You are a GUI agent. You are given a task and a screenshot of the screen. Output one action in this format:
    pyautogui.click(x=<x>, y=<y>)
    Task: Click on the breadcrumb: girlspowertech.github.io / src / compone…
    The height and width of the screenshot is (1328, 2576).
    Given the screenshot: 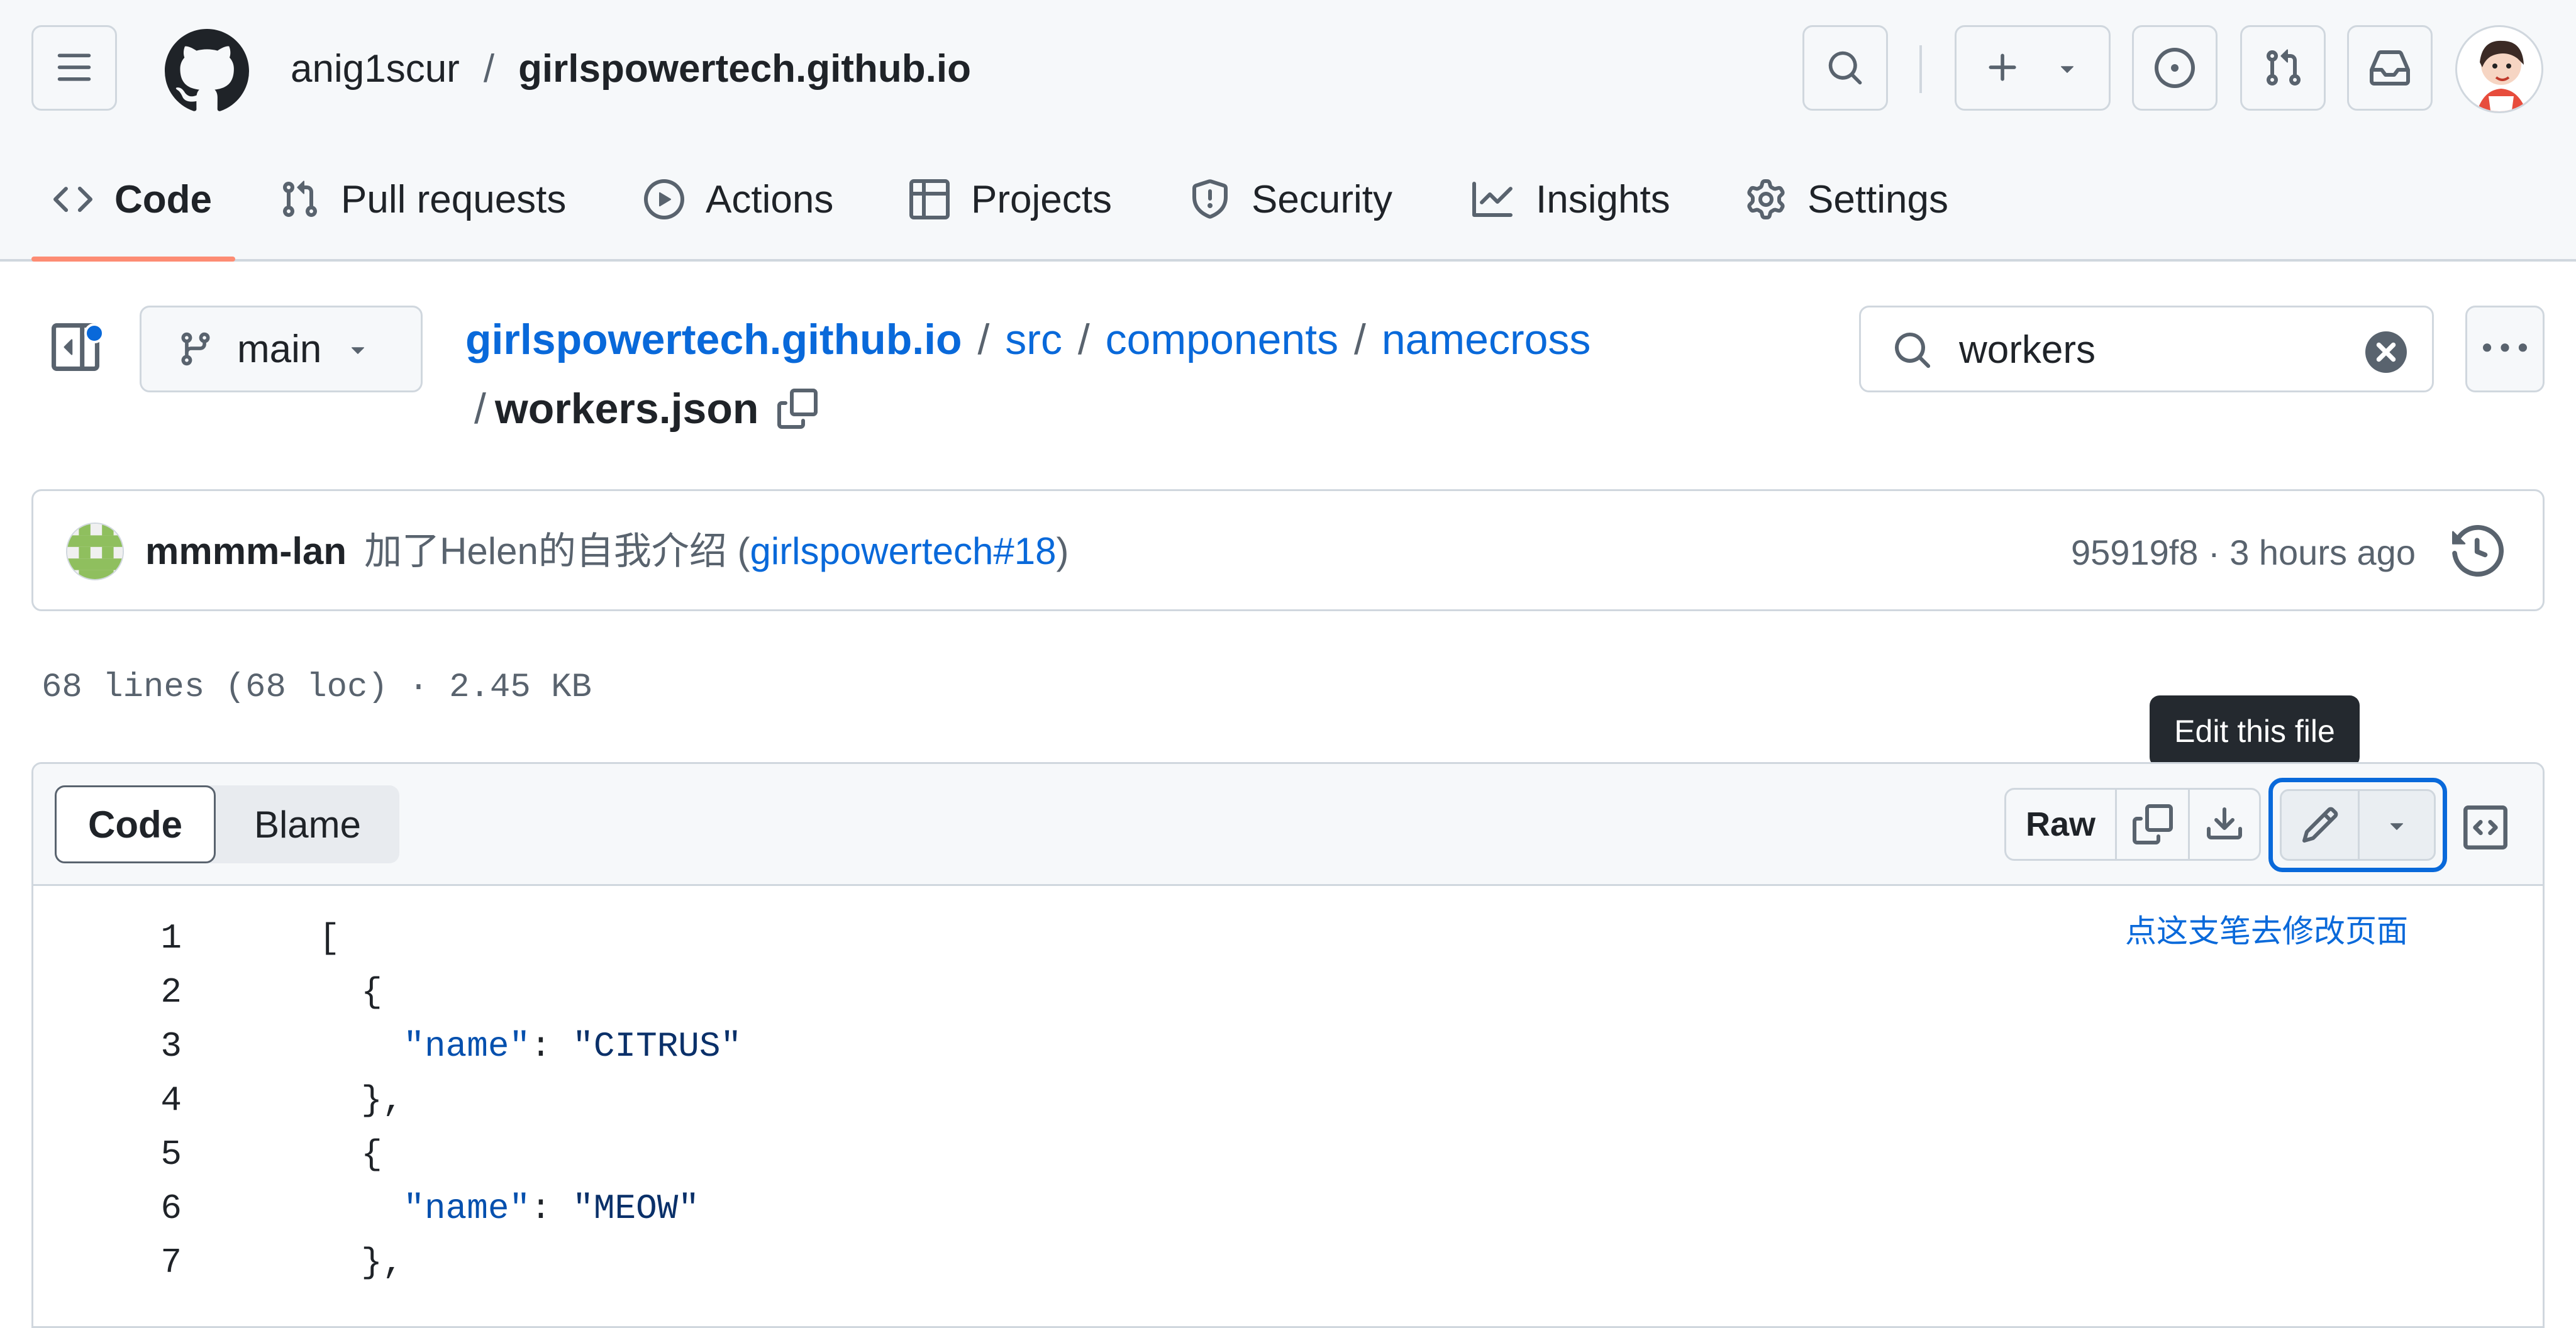 What is the action you would take?
    pyautogui.click(x=1028, y=339)
    